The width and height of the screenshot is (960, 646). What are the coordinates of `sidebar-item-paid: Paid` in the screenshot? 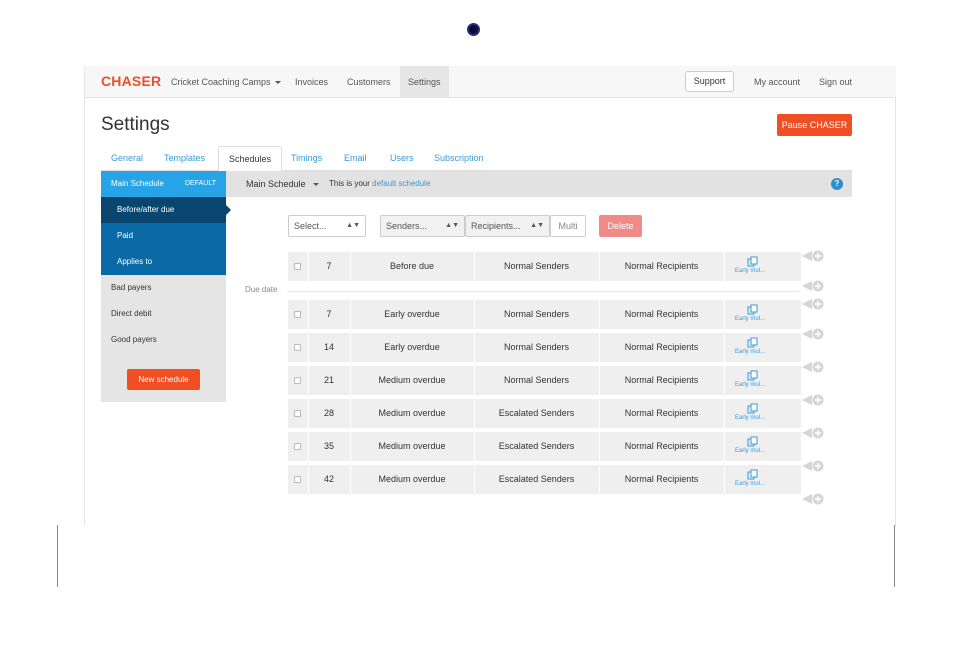 It's located at (163, 236).